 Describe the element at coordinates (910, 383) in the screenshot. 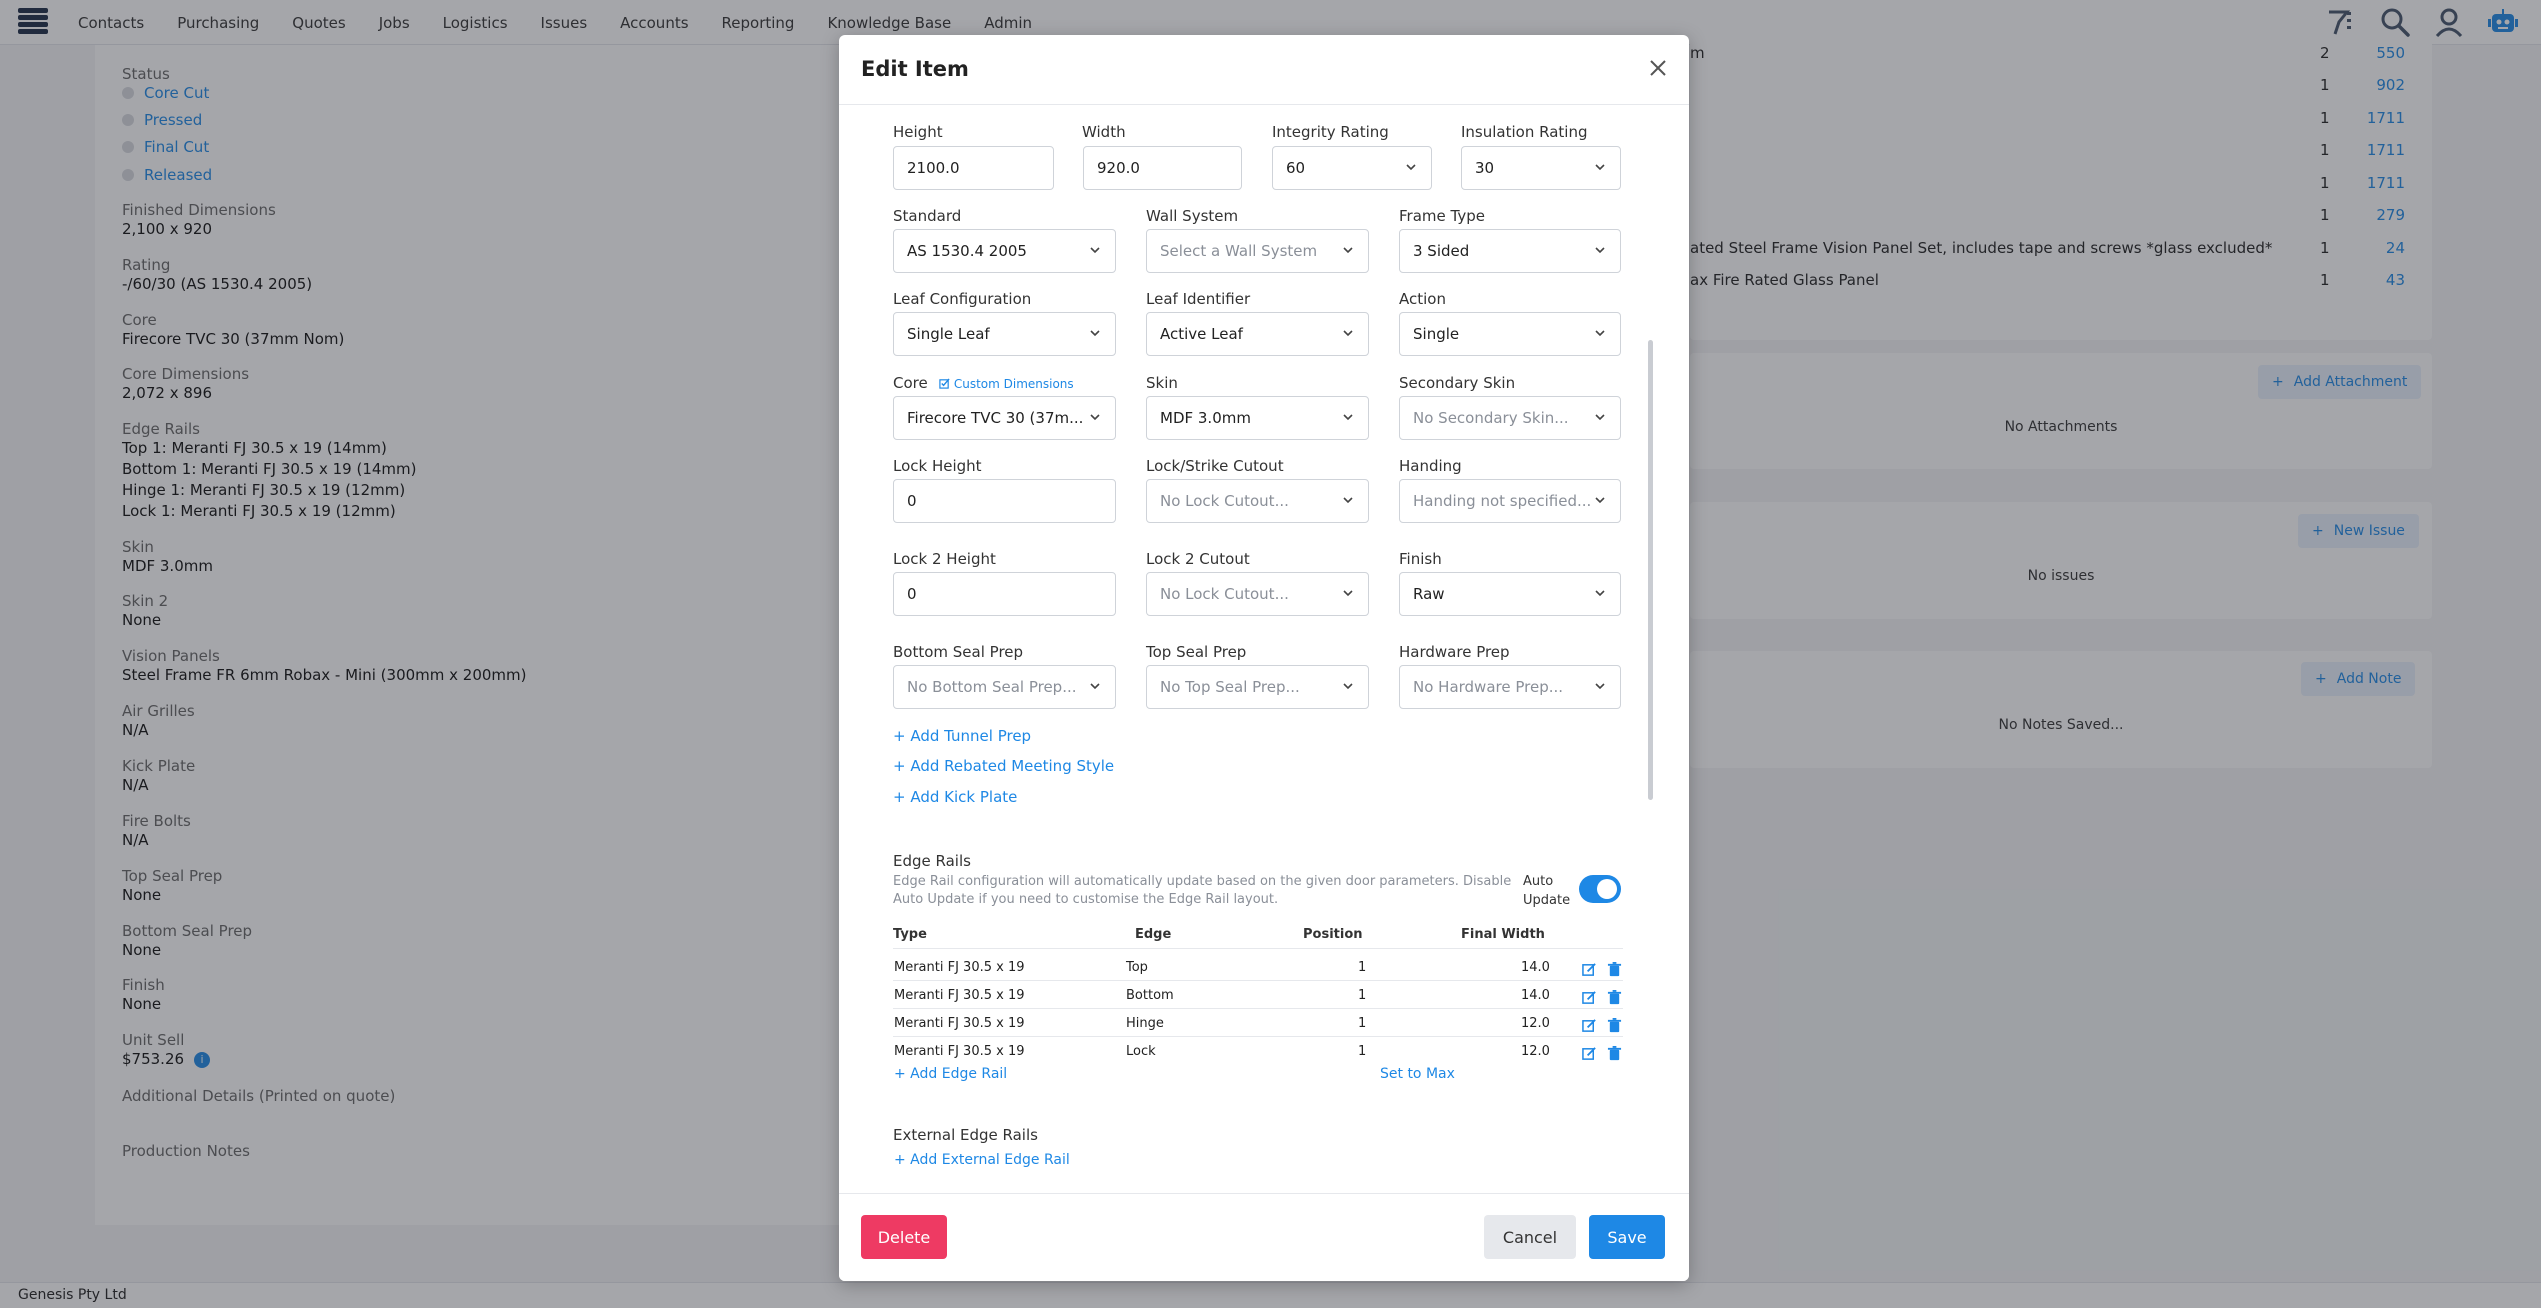

I see `core-label: Core` at that location.